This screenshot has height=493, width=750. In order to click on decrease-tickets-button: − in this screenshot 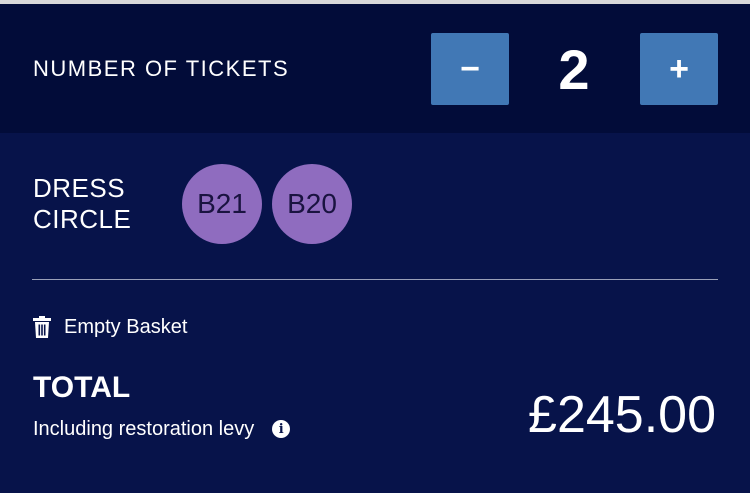, I will do `click(470, 69)`.